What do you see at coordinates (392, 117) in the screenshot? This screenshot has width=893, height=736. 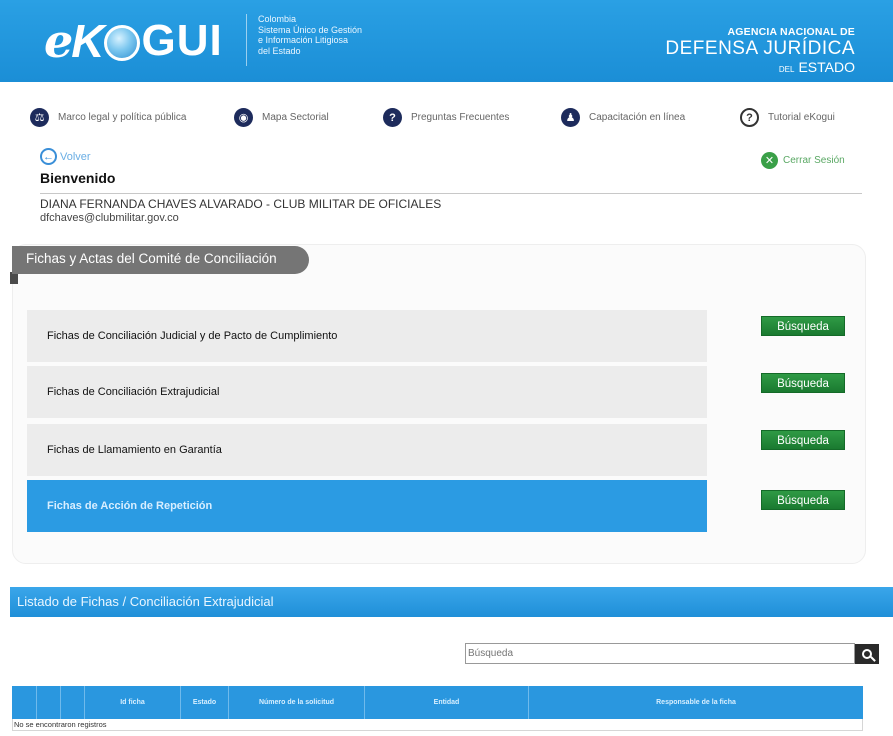 I see `question-icon: ?` at bounding box center [392, 117].